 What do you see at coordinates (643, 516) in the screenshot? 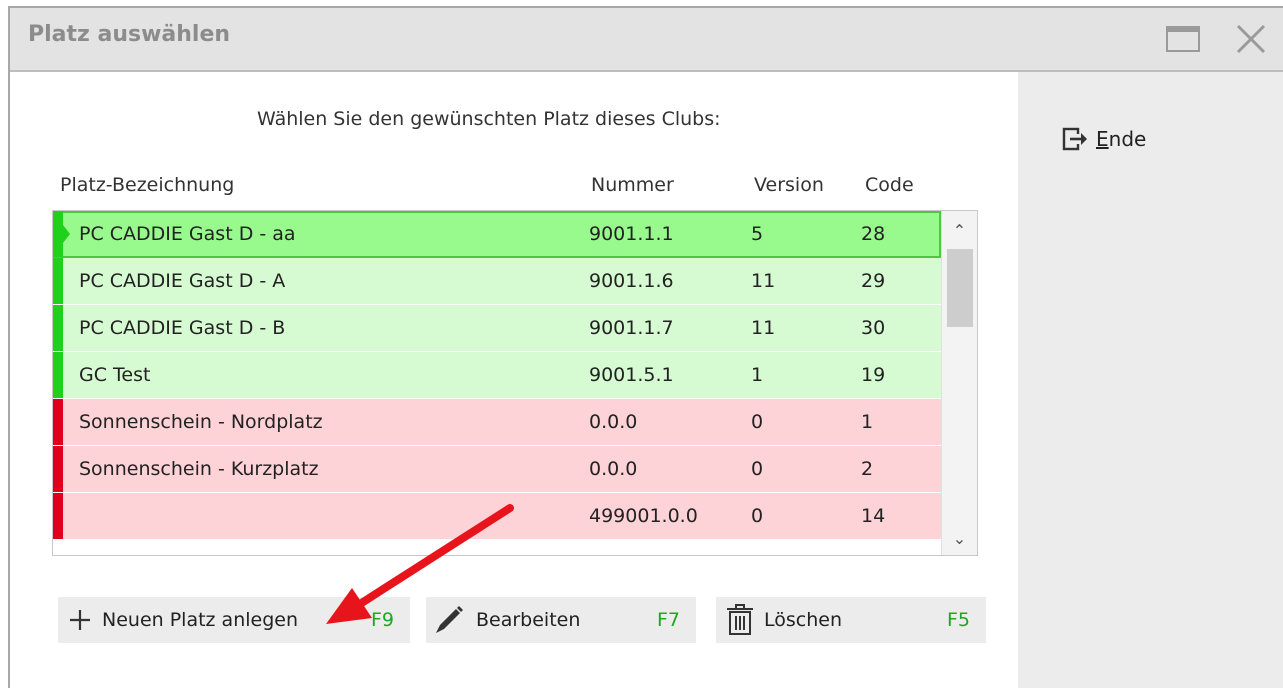
I see `cell-nummer: 499001.0.0` at bounding box center [643, 516].